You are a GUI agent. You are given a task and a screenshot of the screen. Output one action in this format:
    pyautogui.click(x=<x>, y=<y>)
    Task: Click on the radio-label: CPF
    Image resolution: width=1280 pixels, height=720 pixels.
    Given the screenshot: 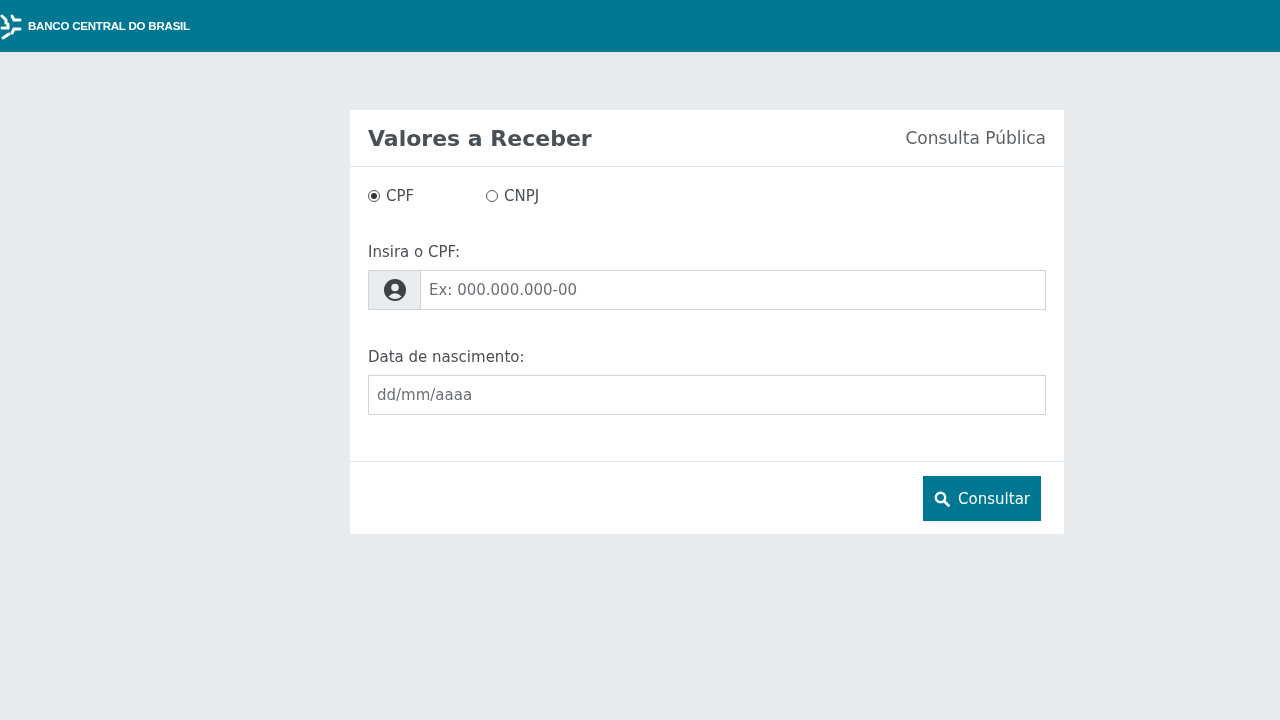 What is the action you would take?
    pyautogui.click(x=400, y=196)
    